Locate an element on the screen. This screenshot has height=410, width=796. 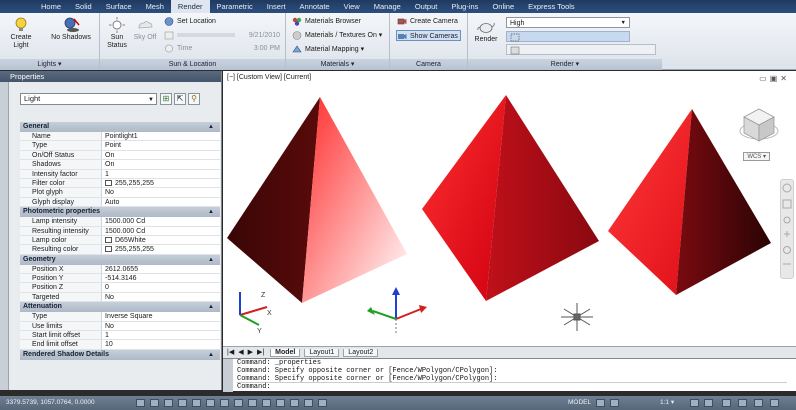
property-row: Type Point is located at coordinates (120, 146).